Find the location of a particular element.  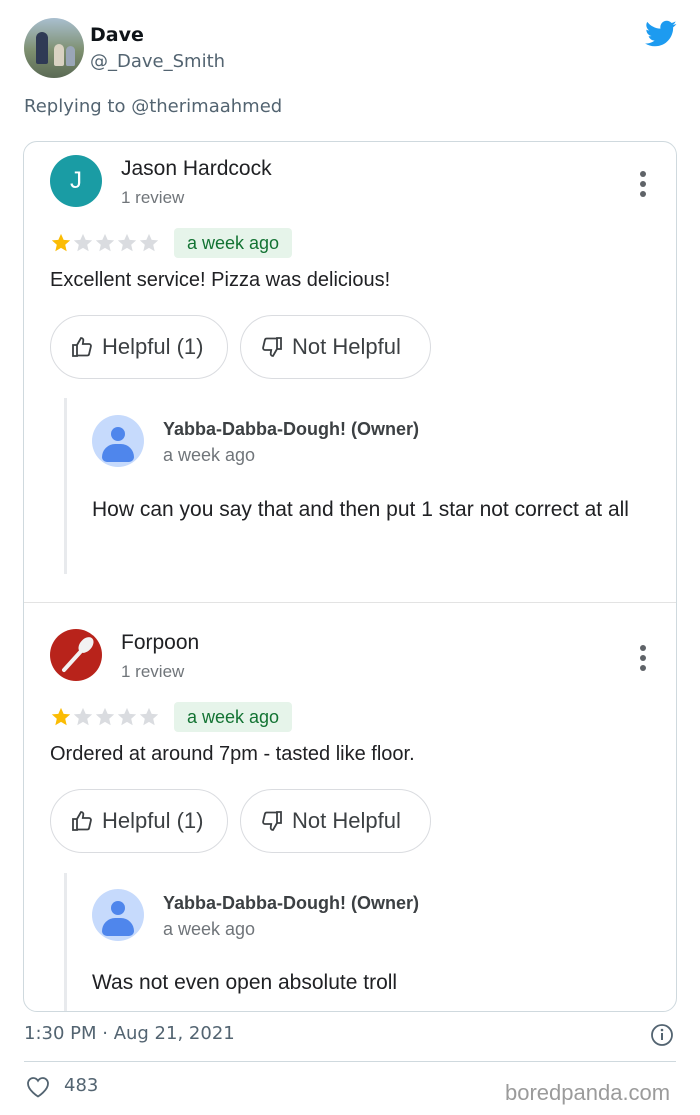

heart-icon is located at coordinates (38, 1087).